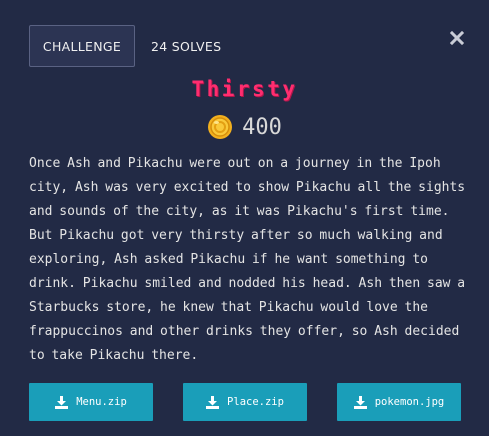 This screenshot has height=436, width=489. I want to click on file-downloads: Menu.zip Place.zip pokemon.jpg, so click(245, 402).